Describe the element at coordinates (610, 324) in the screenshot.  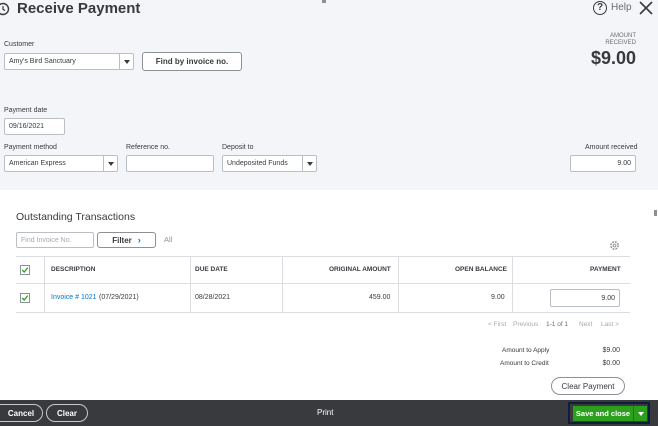
I see `pager-last: Last >` at that location.